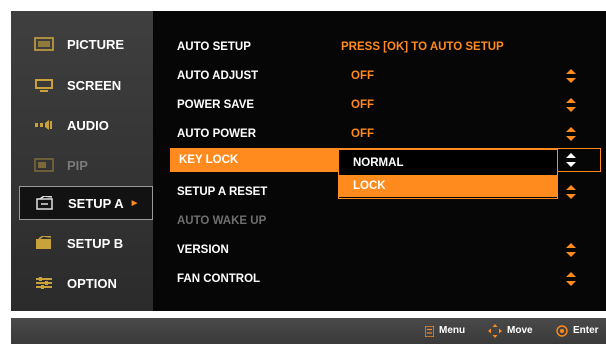  I want to click on menu-row-auto-setup: AUTO SETUP PRESS [OK] TO AUTO SETUP, so click(379, 47).